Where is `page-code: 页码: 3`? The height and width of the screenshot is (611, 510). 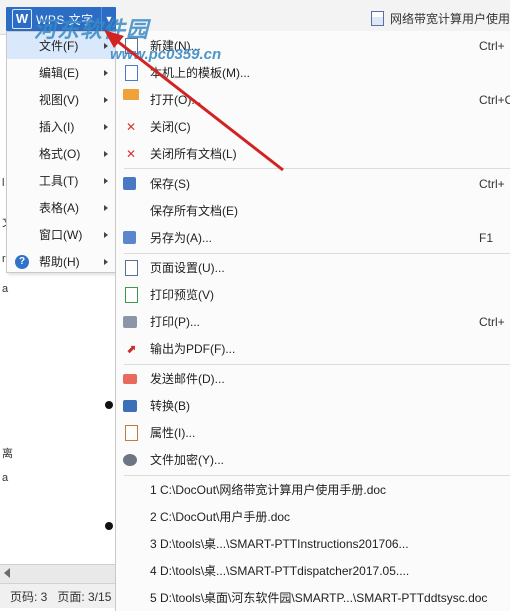 page-code: 页码: 3 is located at coordinates (29, 596).